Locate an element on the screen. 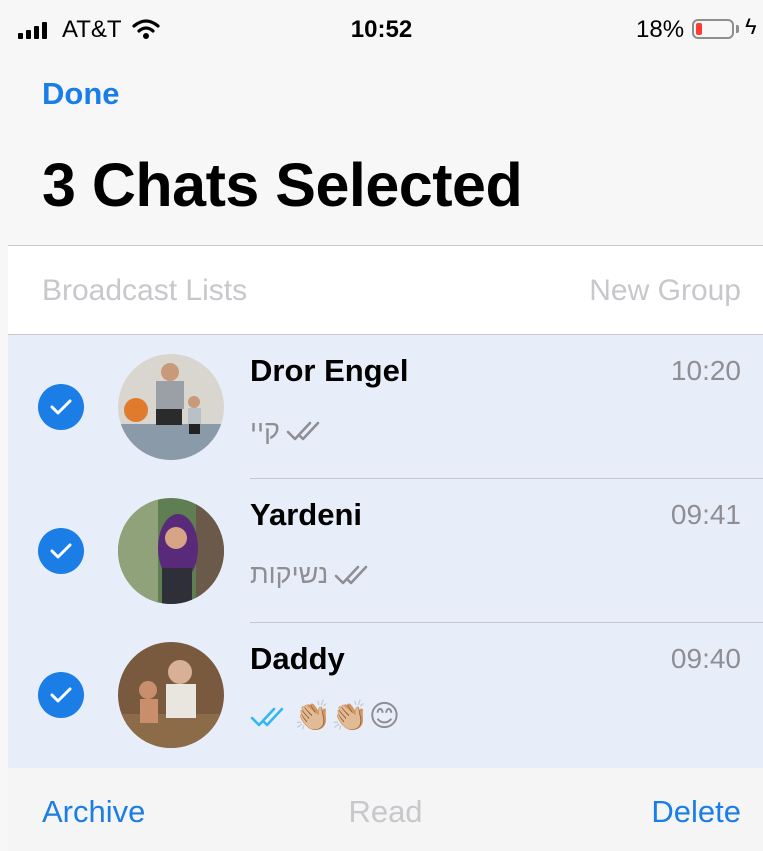  preview-text: קיי is located at coordinates (265, 430).